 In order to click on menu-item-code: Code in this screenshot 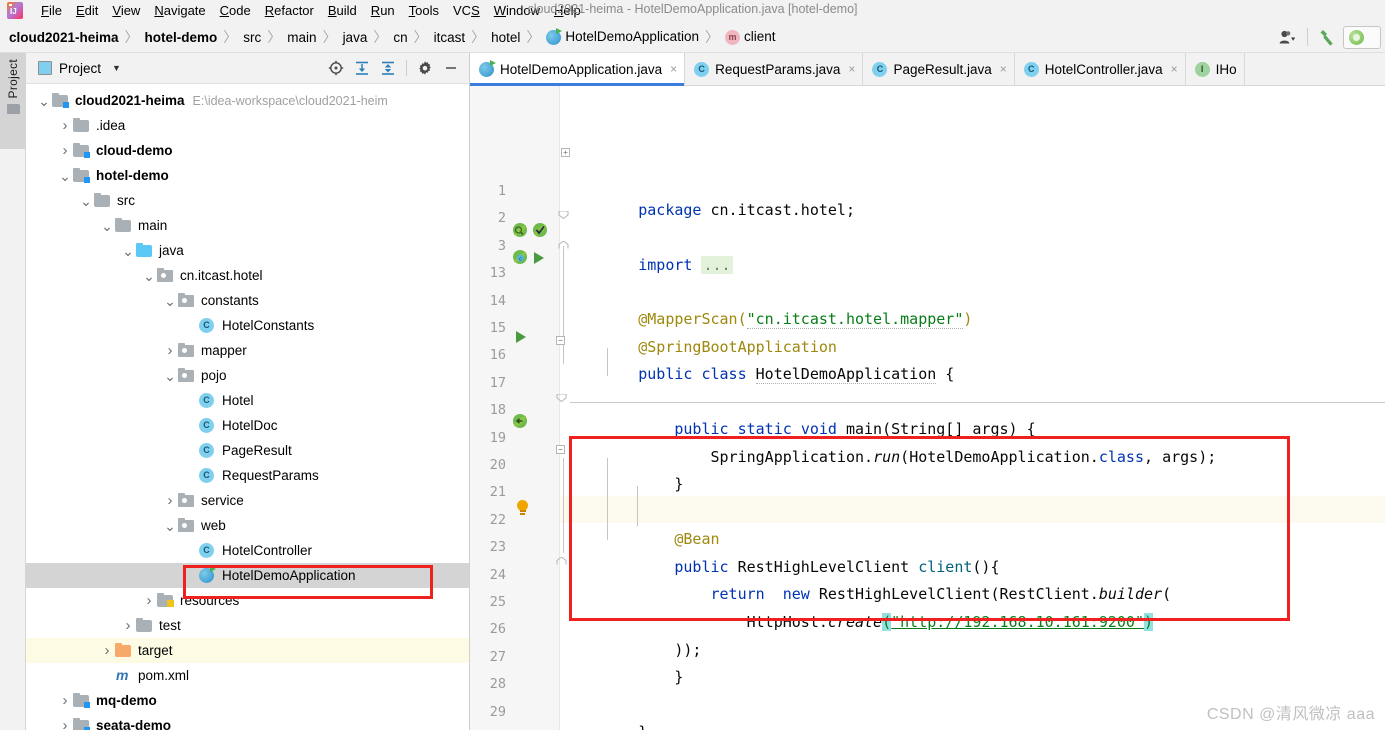, I will do `click(235, 11)`.